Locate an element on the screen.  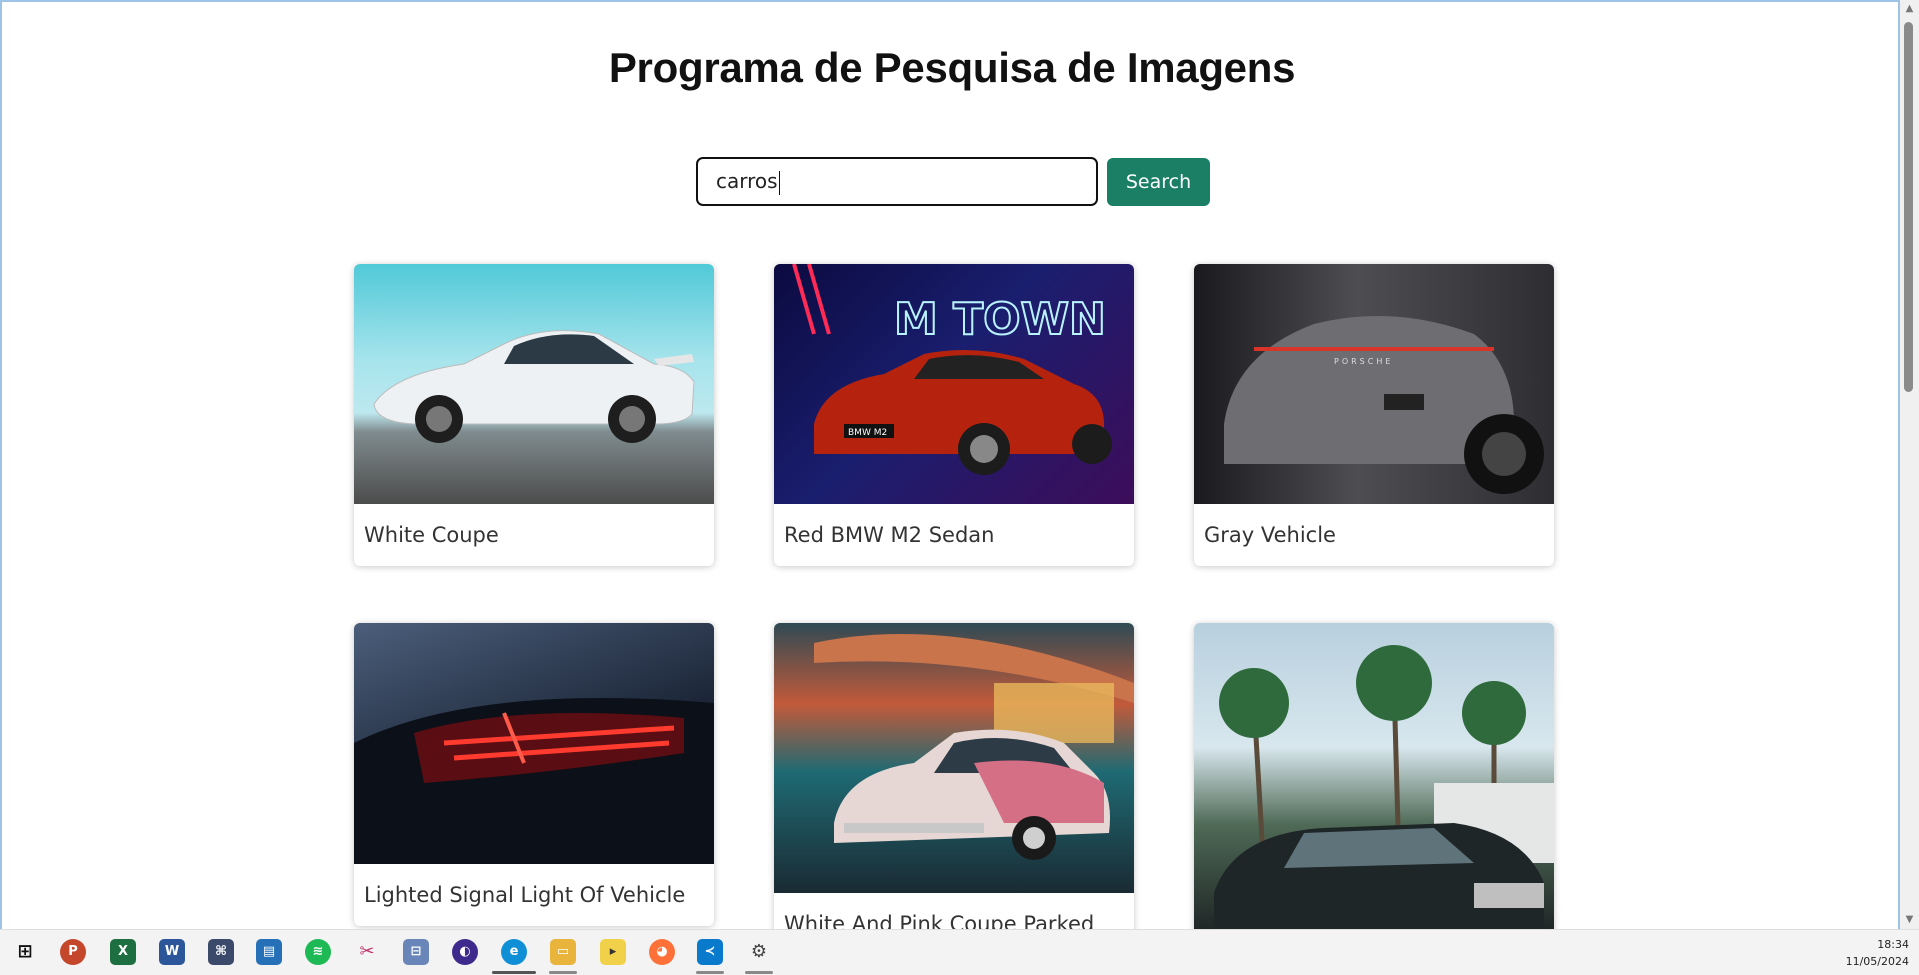
clock-date: 11/05/2024 is located at coordinates (1877, 961).